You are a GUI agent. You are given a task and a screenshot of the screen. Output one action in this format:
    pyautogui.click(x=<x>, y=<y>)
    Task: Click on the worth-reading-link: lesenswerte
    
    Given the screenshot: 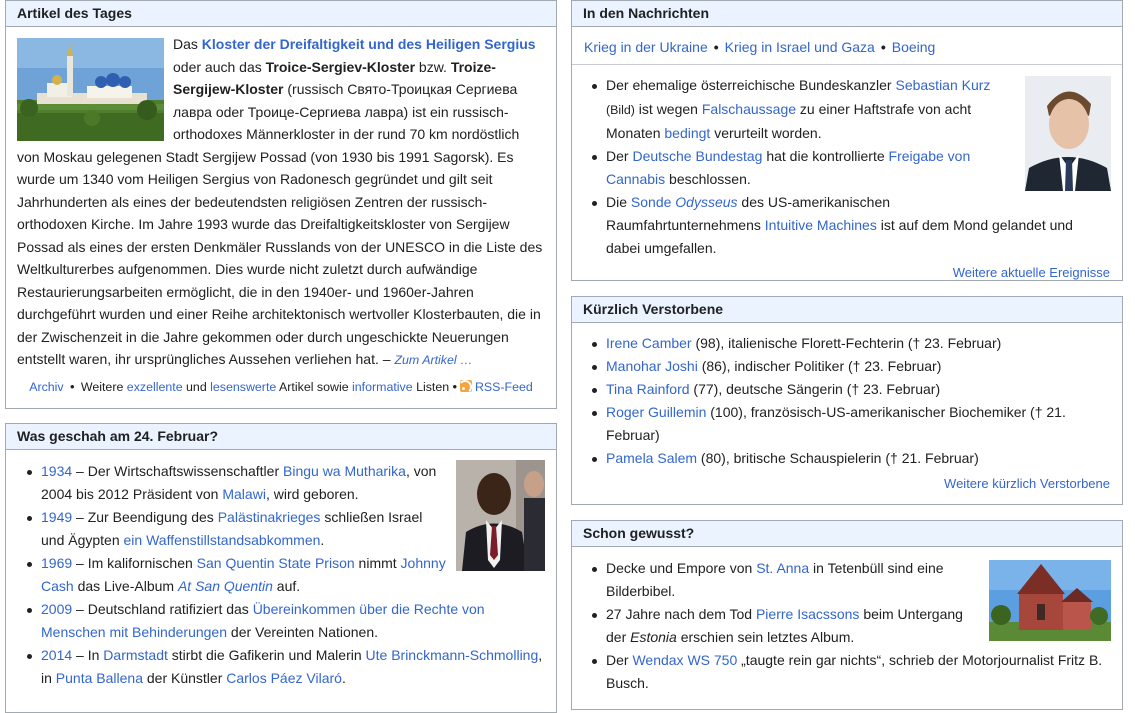 What is the action you would take?
    pyautogui.click(x=243, y=387)
    